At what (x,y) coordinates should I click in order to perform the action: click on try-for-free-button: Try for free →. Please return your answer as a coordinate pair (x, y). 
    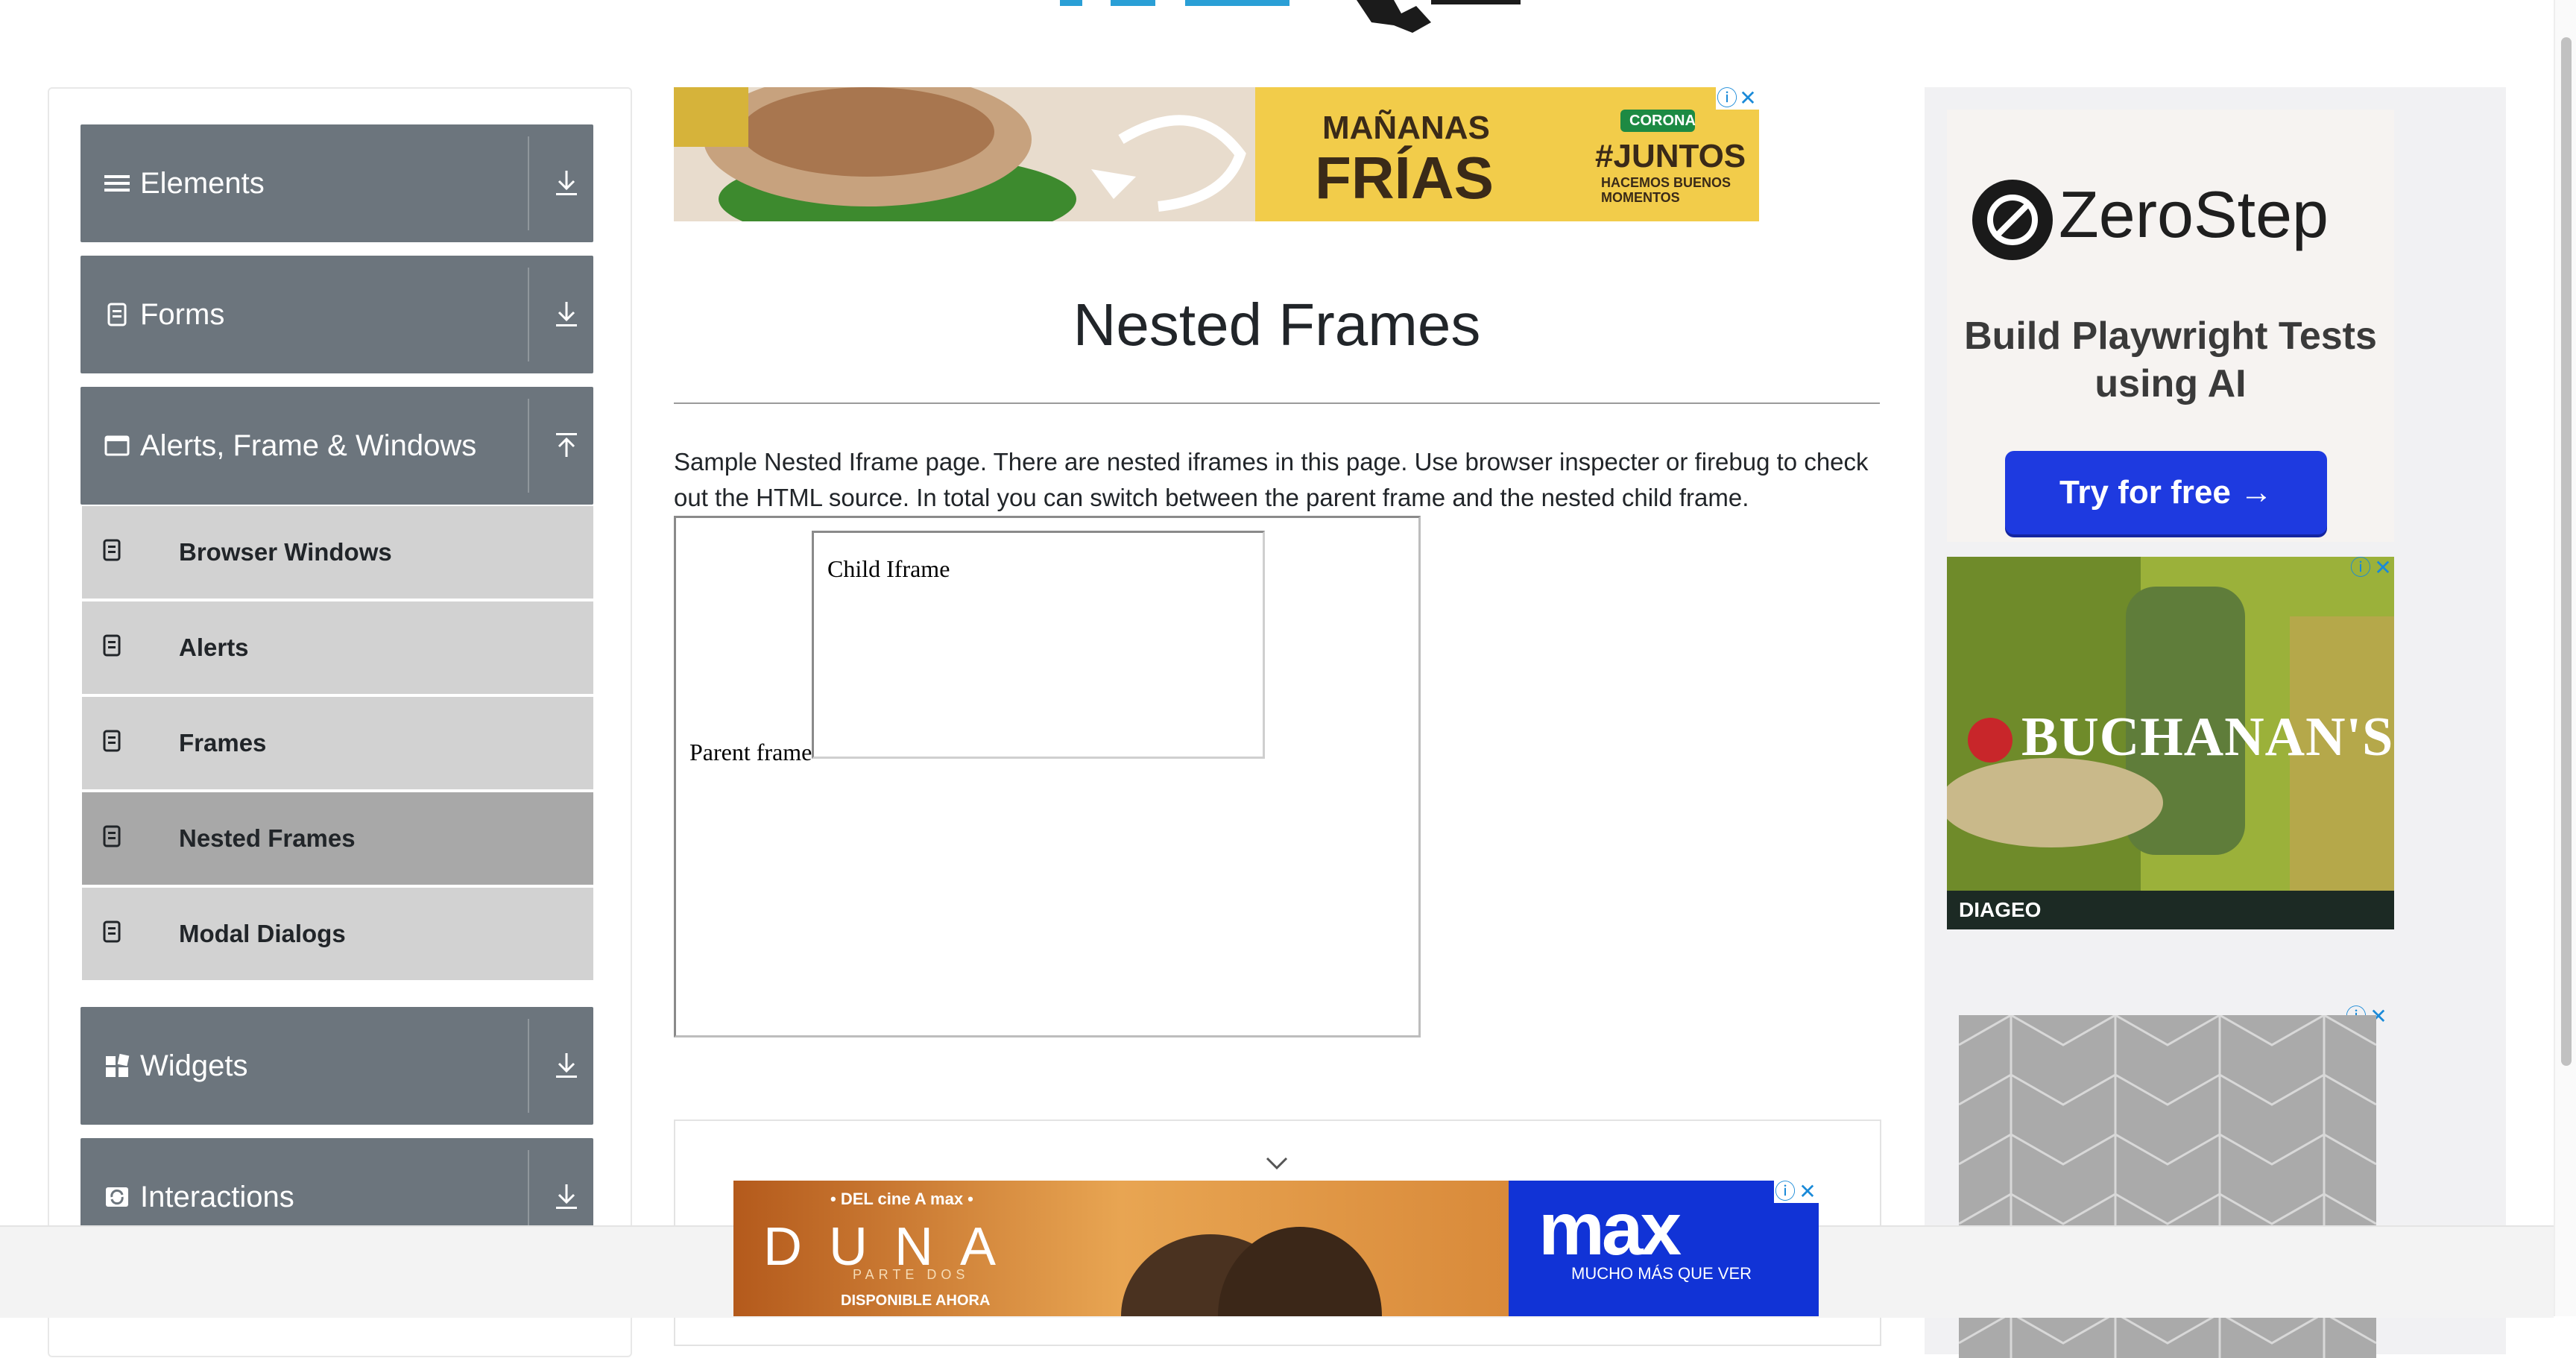
    Looking at the image, I should click on (2166, 492).